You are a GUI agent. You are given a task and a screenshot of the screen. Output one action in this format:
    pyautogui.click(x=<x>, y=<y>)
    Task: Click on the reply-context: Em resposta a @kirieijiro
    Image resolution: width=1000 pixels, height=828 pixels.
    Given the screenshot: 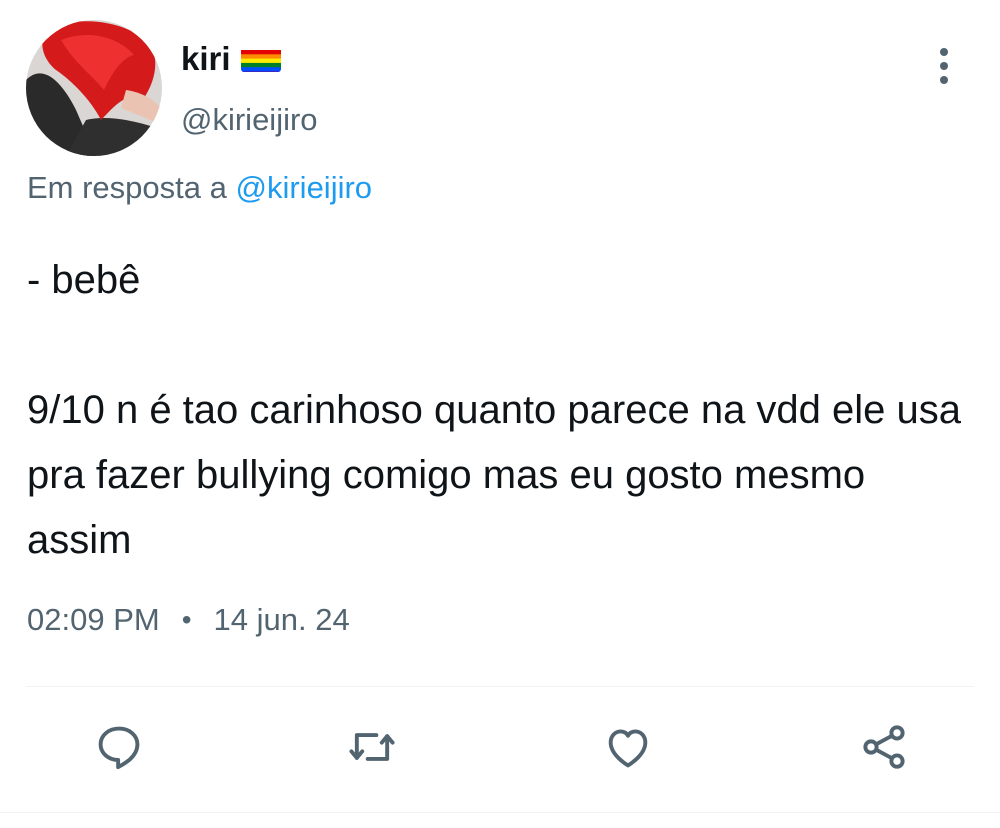 What is the action you would take?
    pyautogui.click(x=199, y=188)
    